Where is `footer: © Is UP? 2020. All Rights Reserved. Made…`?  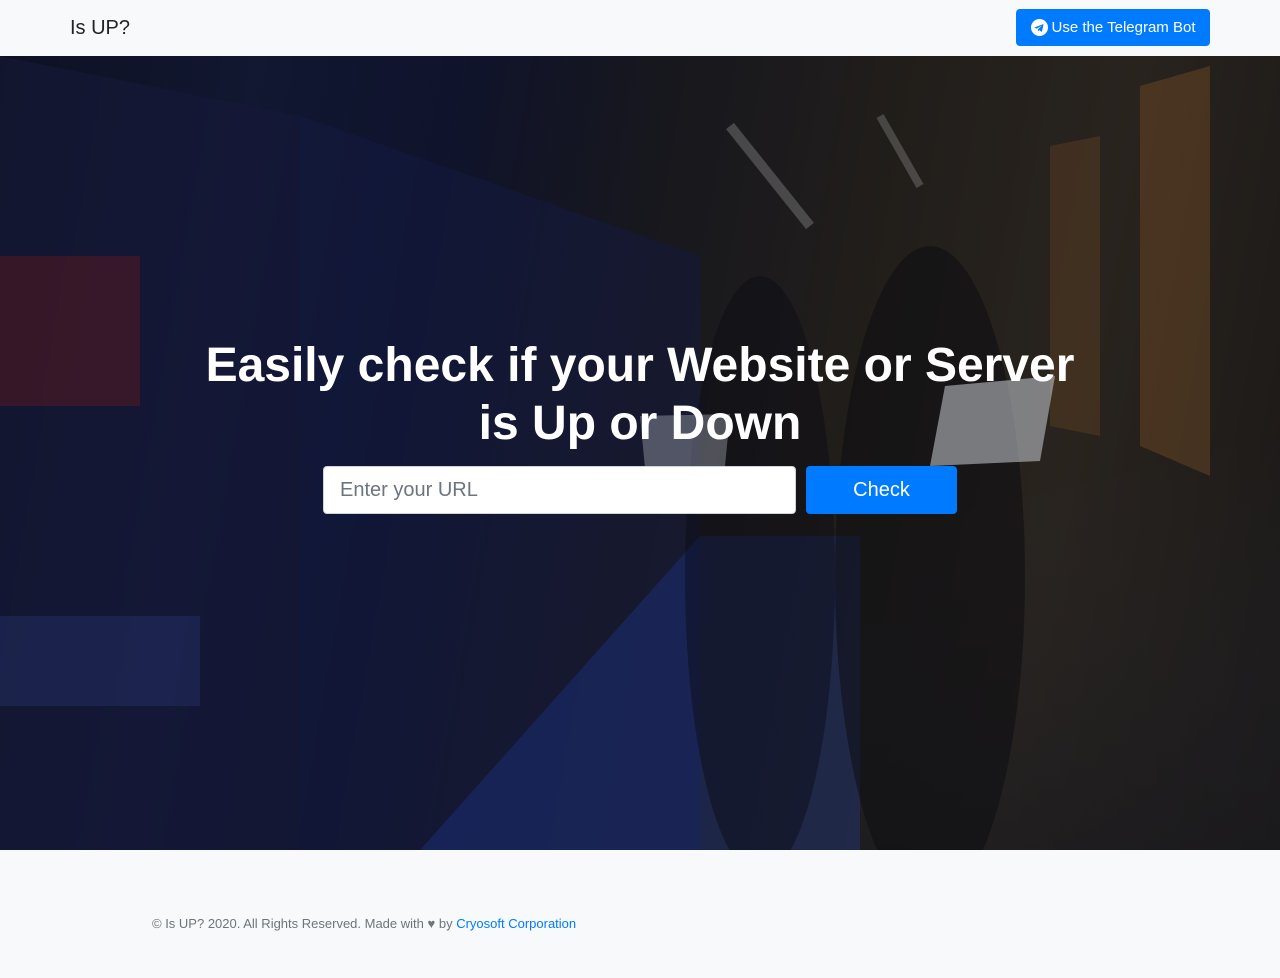
footer: © Is UP? 2020. All Rights Reserved. Made… is located at coordinates (640, 914).